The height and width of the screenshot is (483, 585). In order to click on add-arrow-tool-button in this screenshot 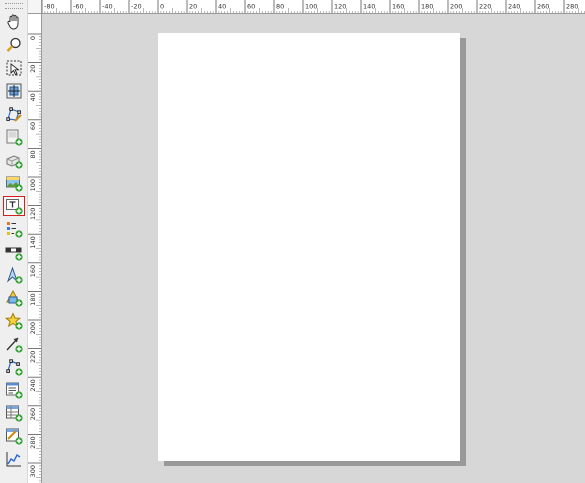, I will do `click(14, 344)`.